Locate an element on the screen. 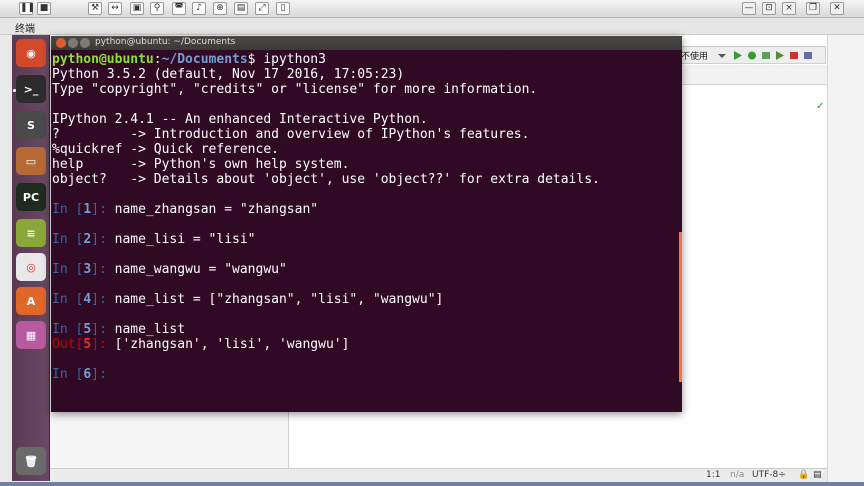 This screenshot has width=864, height=486. in-prompt: In [4]: is located at coordinates (83, 299).